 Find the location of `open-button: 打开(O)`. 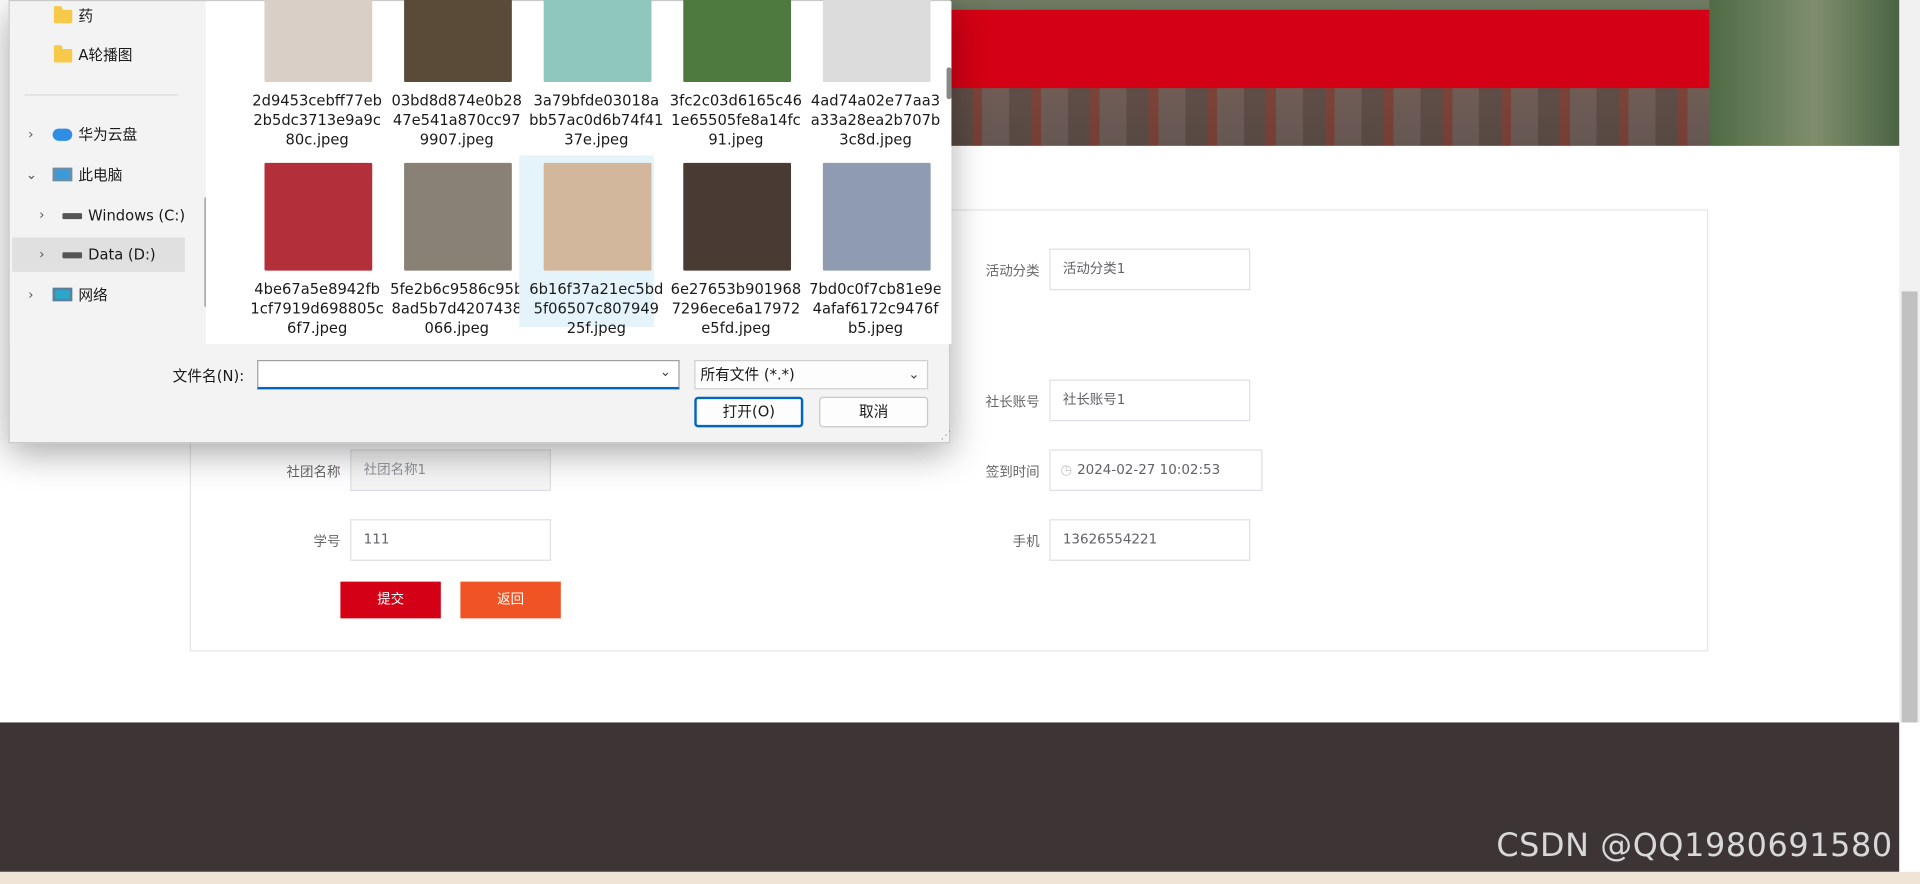

open-button: 打开(O) is located at coordinates (749, 412).